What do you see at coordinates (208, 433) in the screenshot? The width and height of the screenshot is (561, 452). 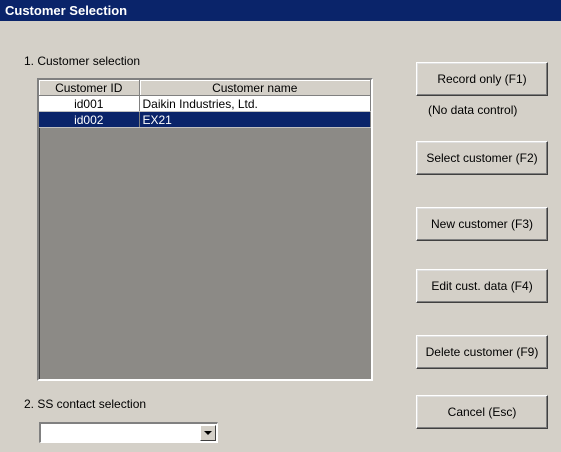 I see `chevron-down-icon` at bounding box center [208, 433].